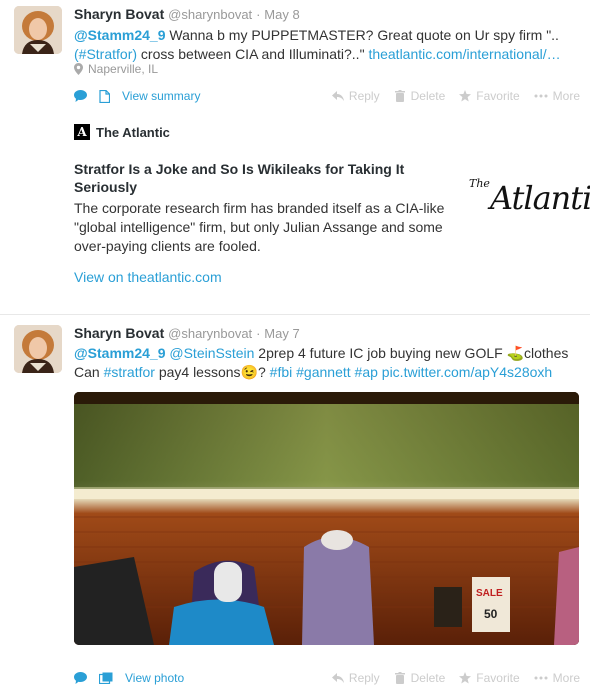  Describe the element at coordinates (116, 69) in the screenshot. I see `tweet-location: Naperville, IL` at that location.